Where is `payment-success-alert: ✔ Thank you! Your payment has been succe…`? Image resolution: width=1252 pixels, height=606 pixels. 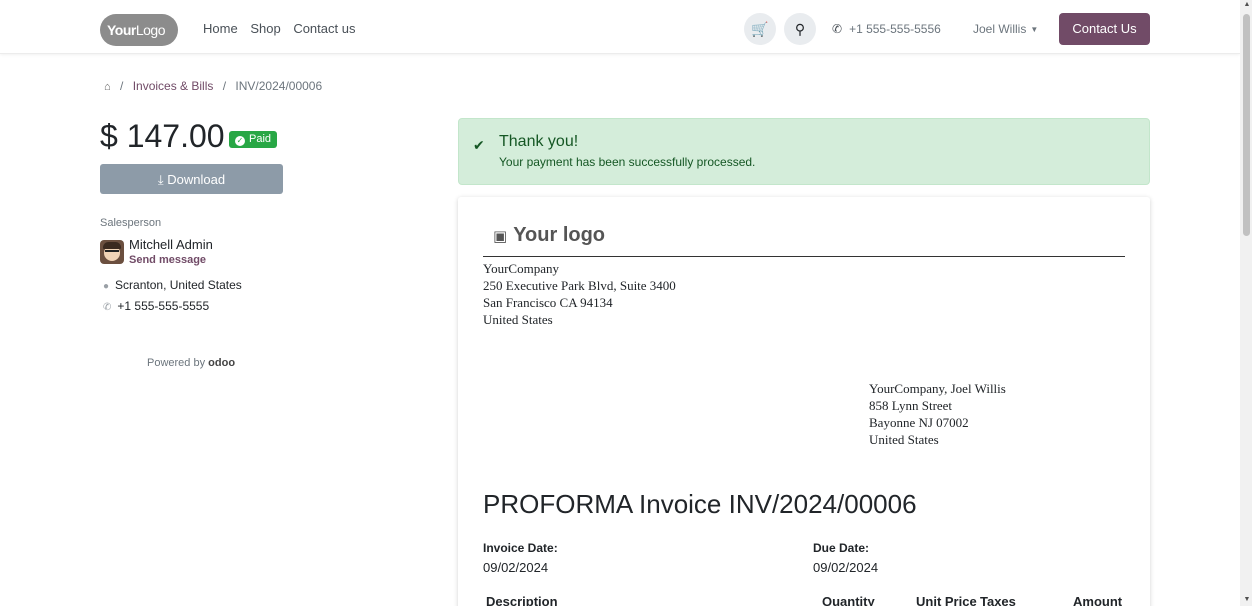 payment-success-alert: ✔ Thank you! Your payment has been succe… is located at coordinates (804, 151).